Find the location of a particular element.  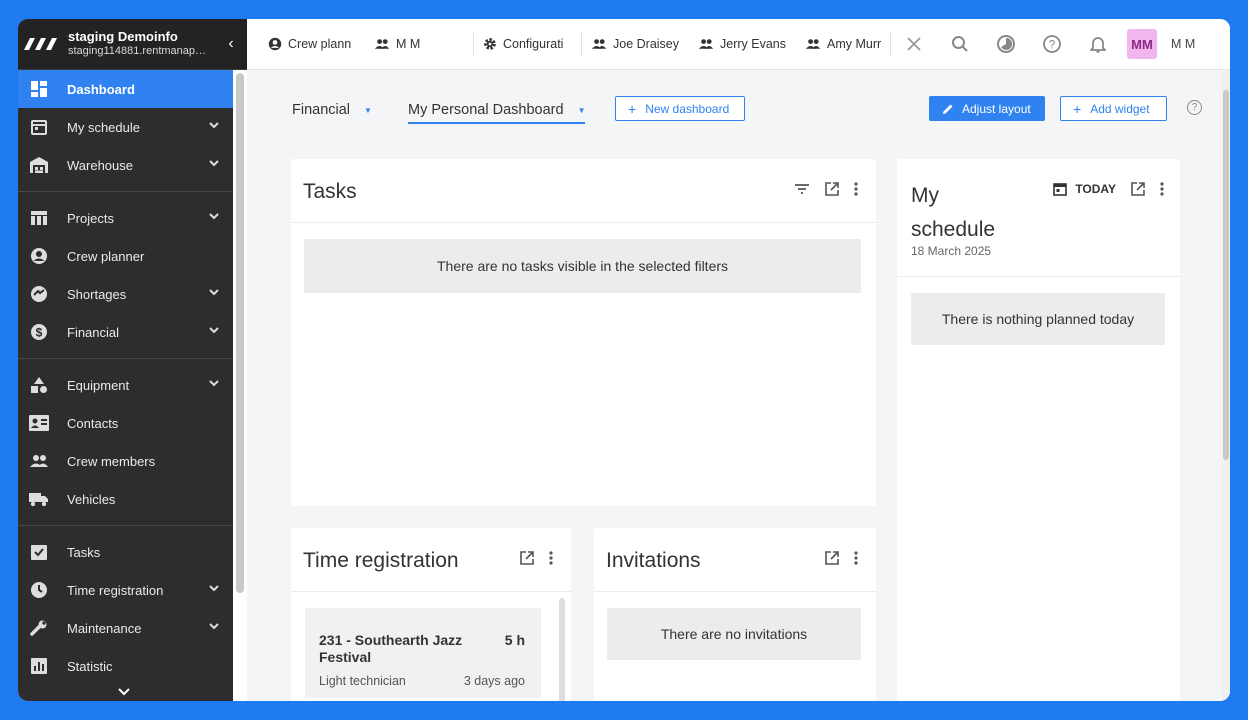

close-tabs-button is located at coordinates (914, 44).